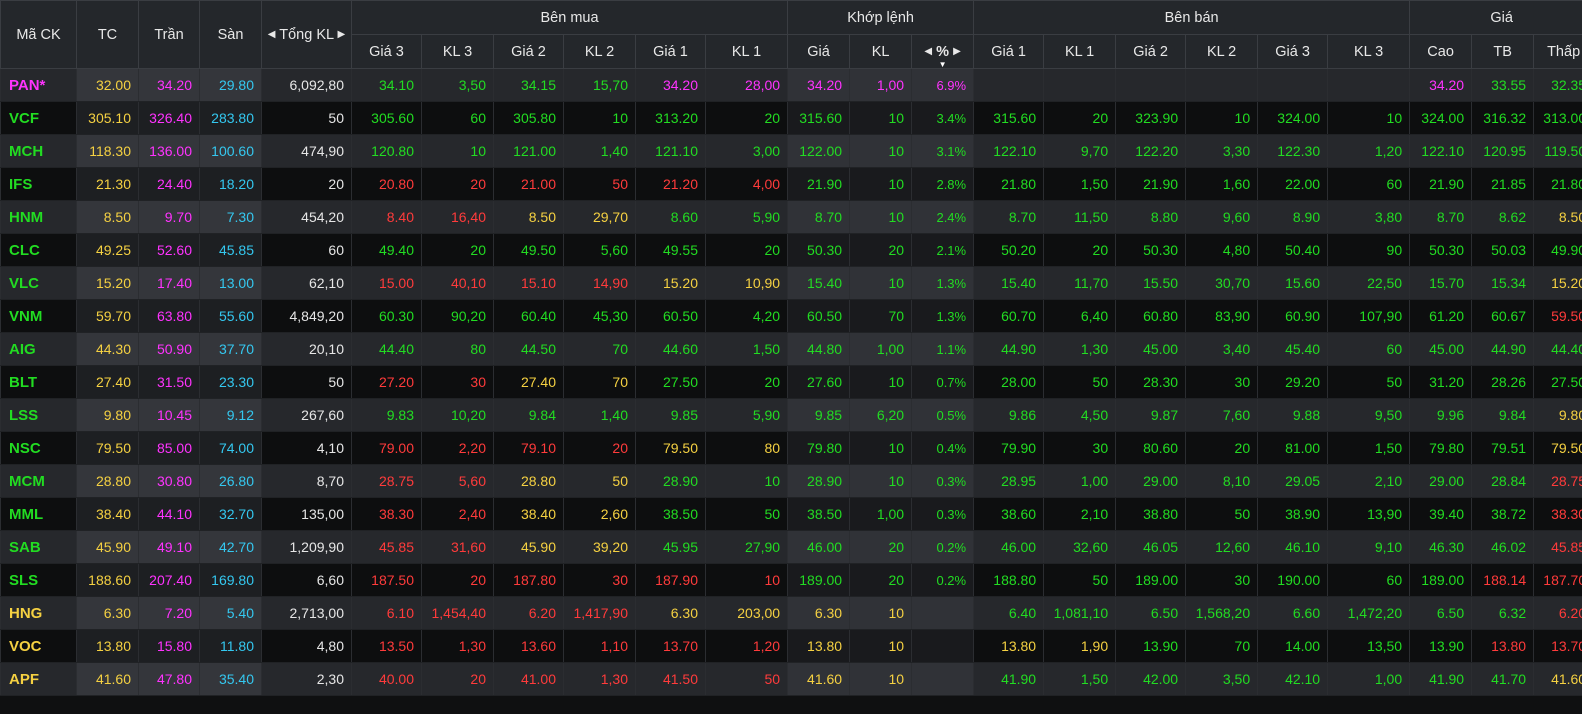 The height and width of the screenshot is (714, 1582). I want to click on avg-price-cell: 60.67, so click(1503, 316).